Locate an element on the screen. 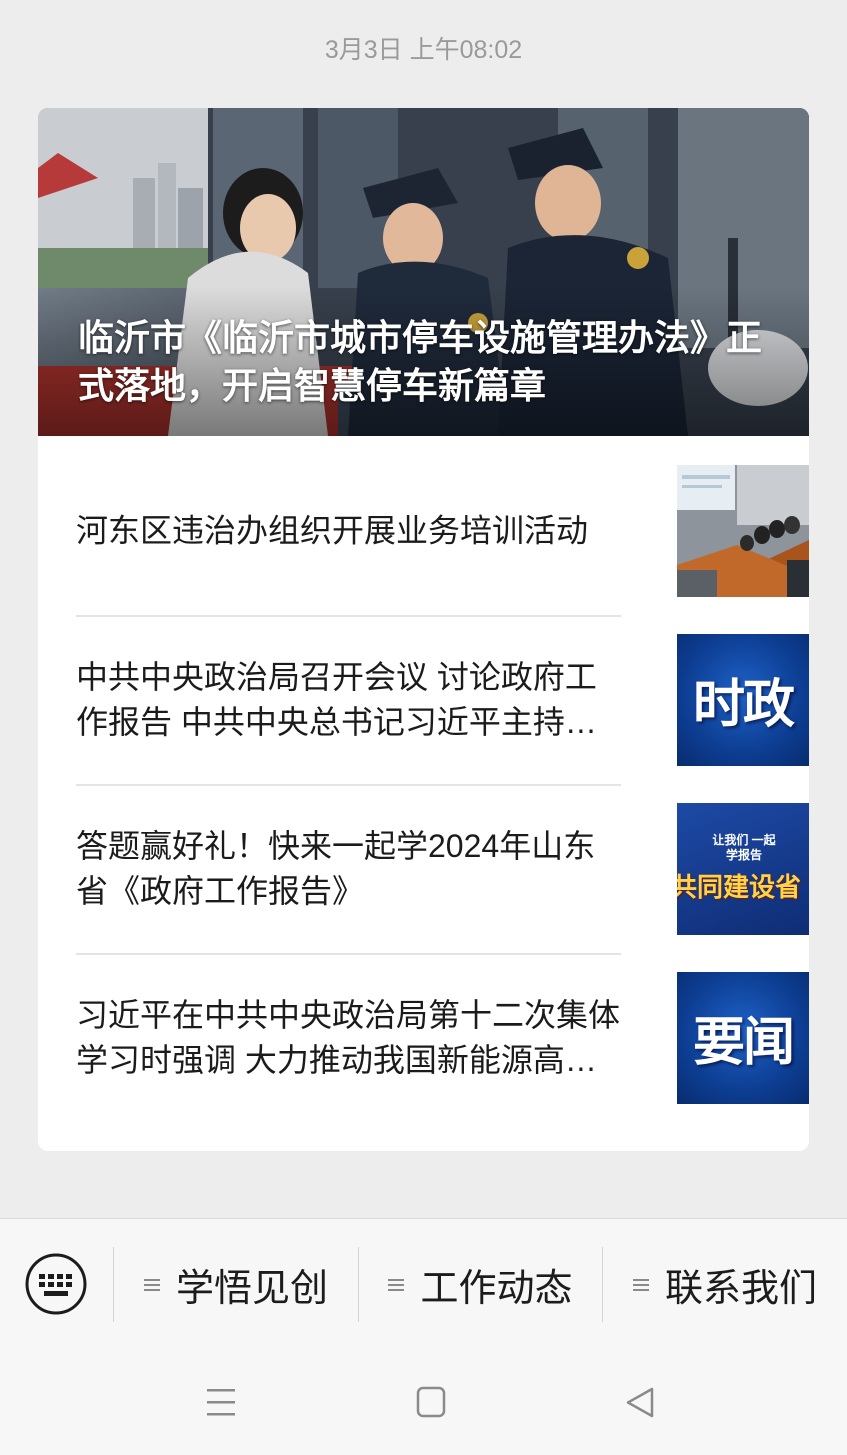  nav-back-button is located at coordinates (641, 1403).